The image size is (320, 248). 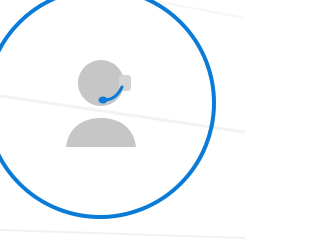 I want to click on support-agent-headset-icon, so click(x=101, y=103).